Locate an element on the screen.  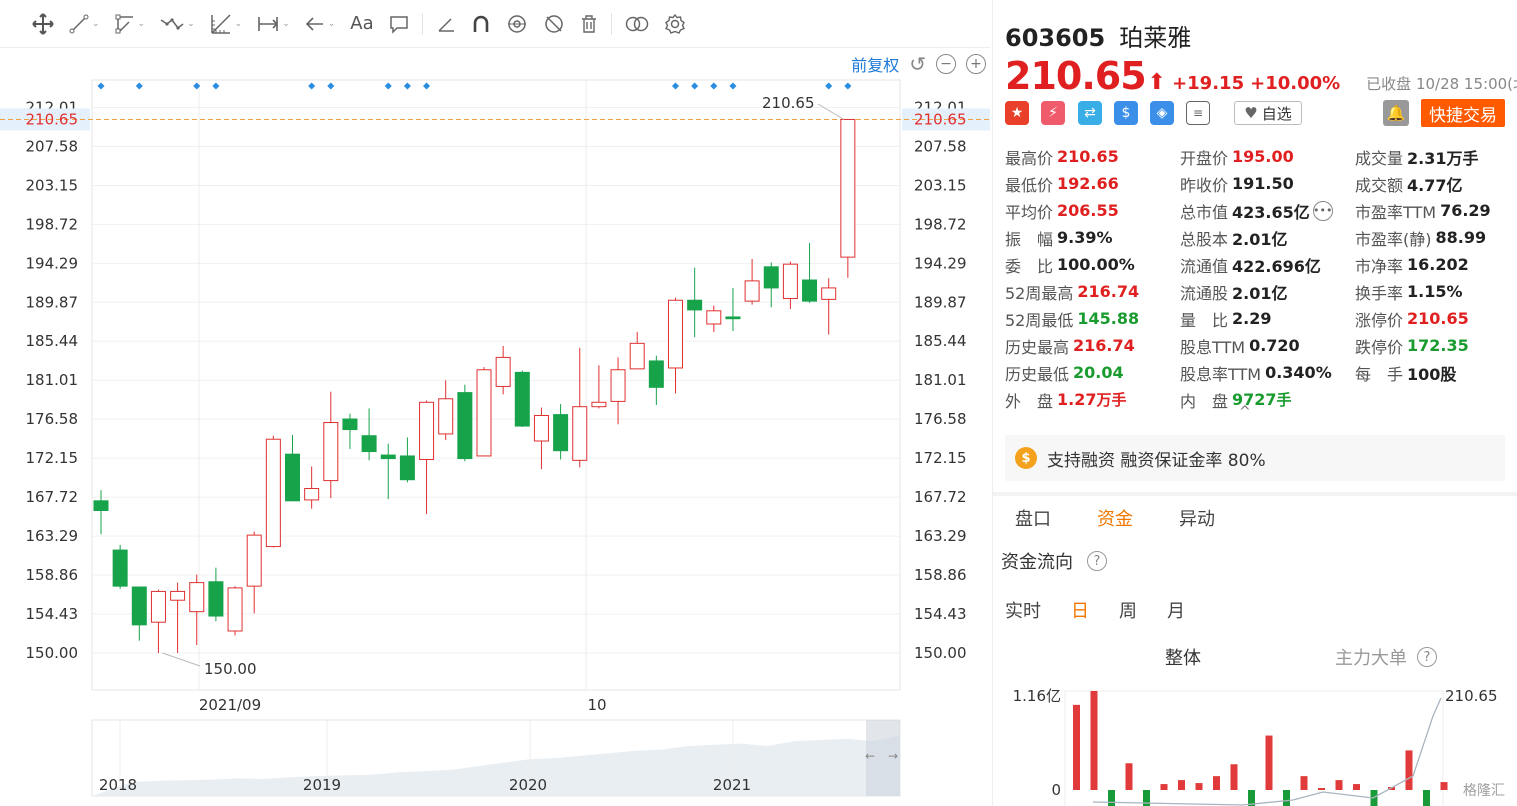
period-0: 实时 is located at coordinates (1023, 610).